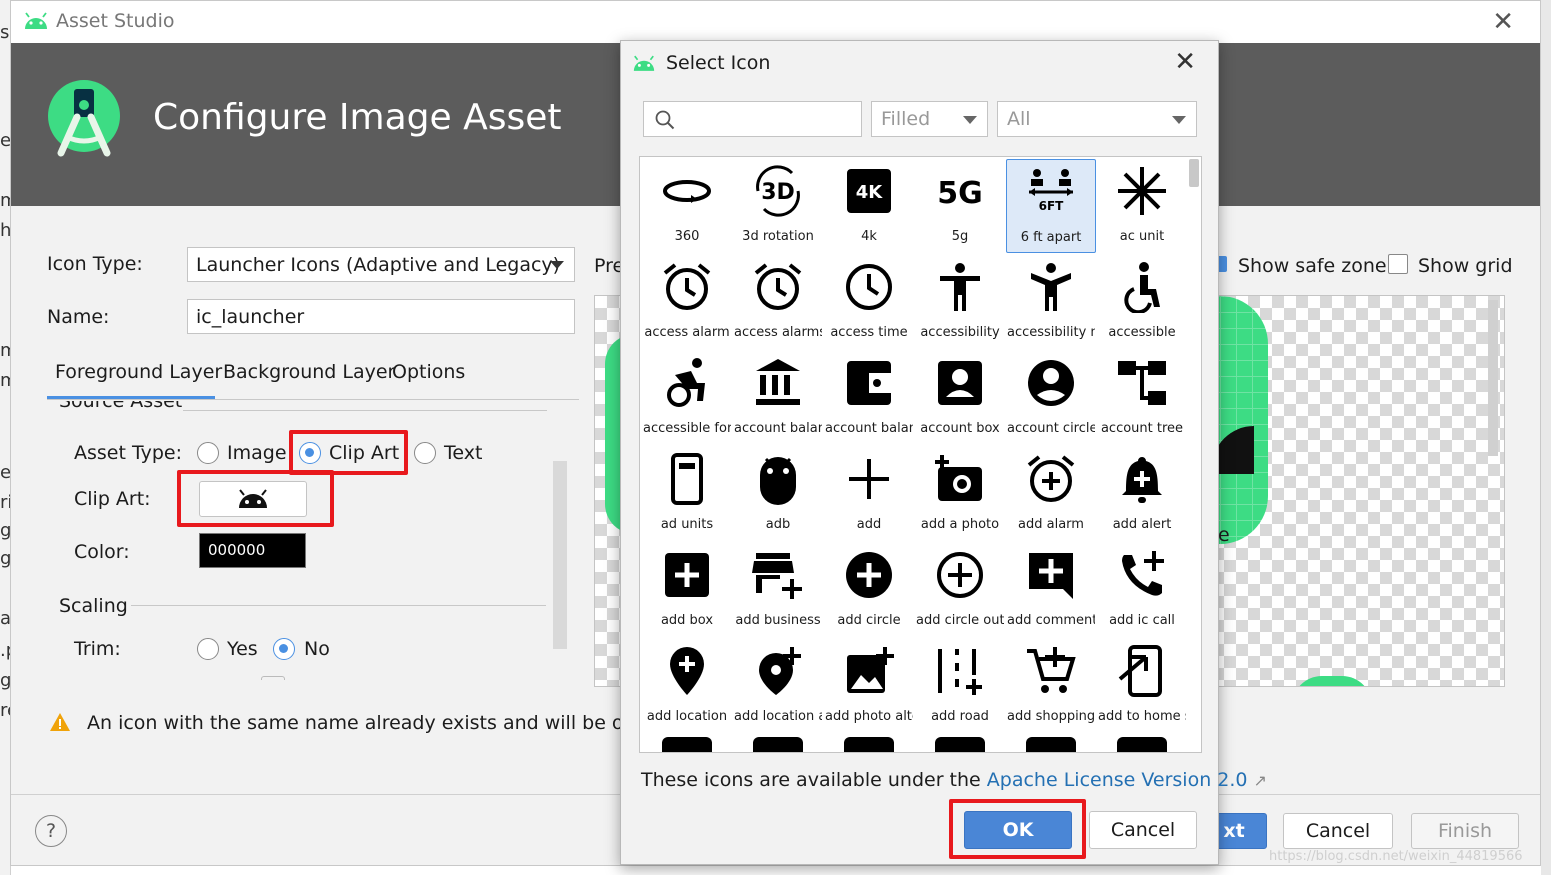 The height and width of the screenshot is (875, 1551). What do you see at coordinates (778, 686) in the screenshot?
I see `icon-cell-add-location-alt: add location alt` at bounding box center [778, 686].